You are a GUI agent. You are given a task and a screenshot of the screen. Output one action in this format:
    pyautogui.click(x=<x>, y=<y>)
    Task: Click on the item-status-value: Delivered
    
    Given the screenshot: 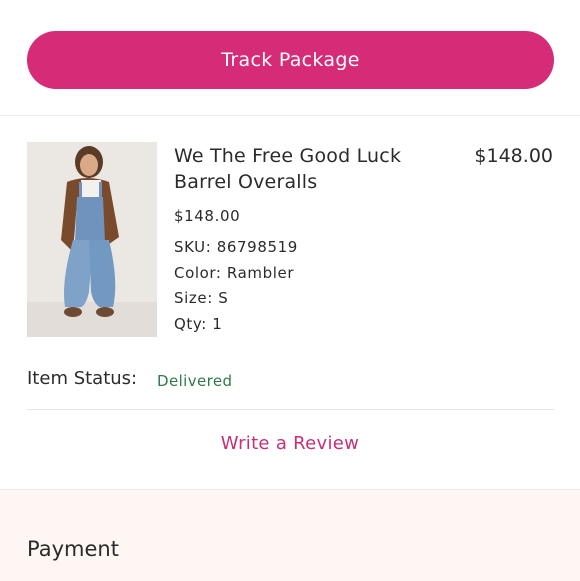 What is the action you would take?
    pyautogui.click(x=195, y=381)
    